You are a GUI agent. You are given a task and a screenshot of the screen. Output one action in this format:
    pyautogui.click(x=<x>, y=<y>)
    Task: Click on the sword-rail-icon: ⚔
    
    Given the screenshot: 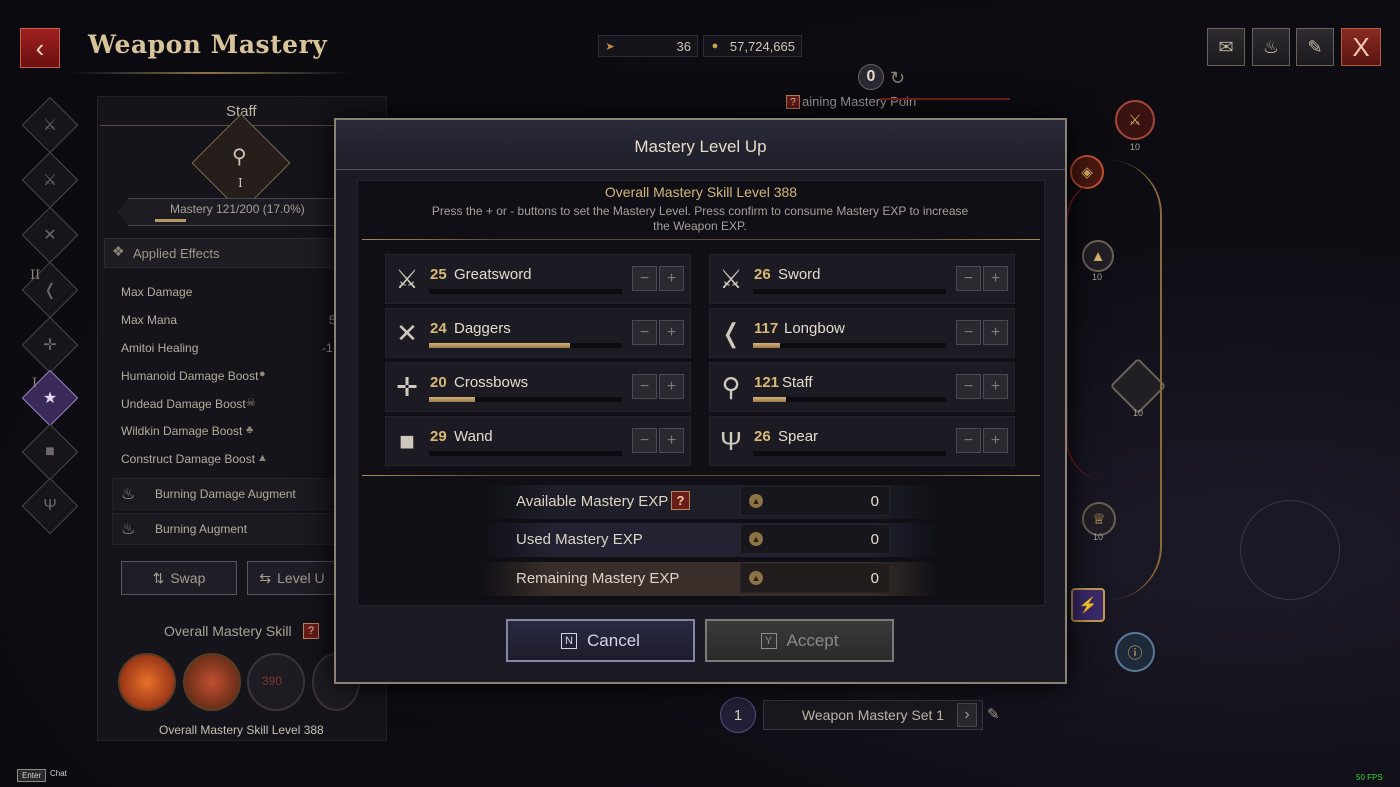 What is the action you would take?
    pyautogui.click(x=50, y=180)
    